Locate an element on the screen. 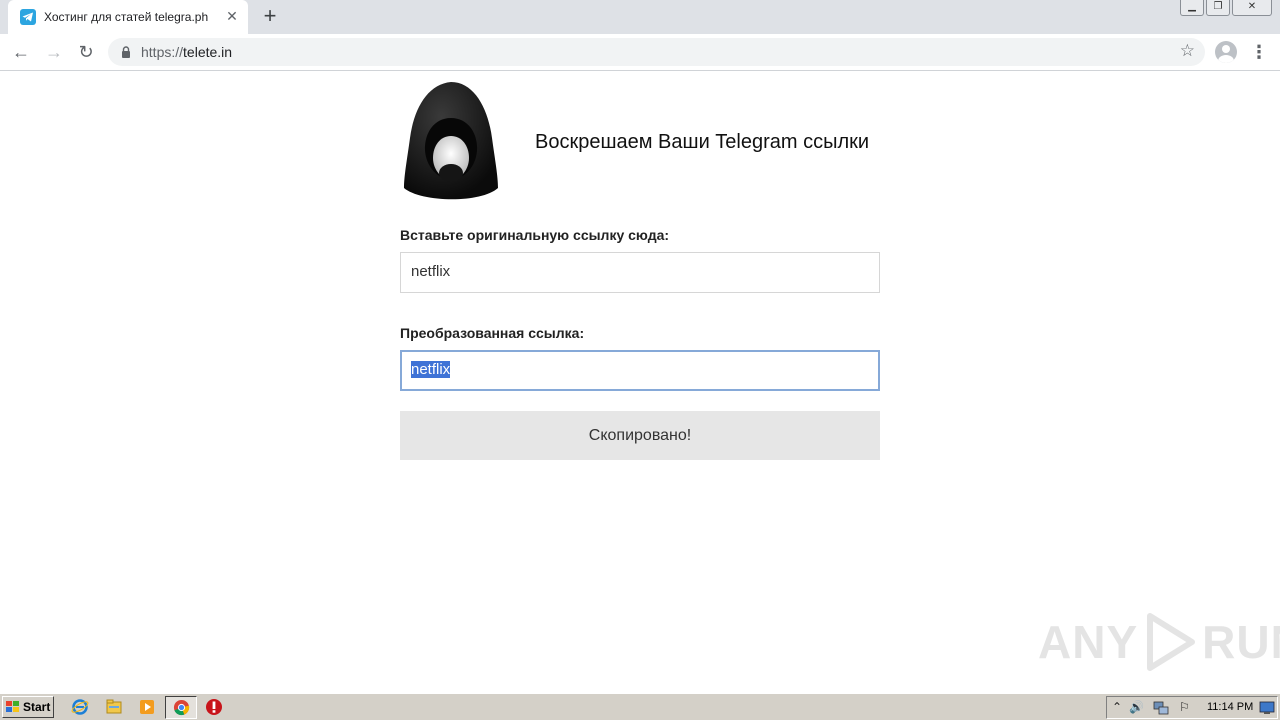  window-controls: ▁ ❐ ✕ is located at coordinates (1226, 9).